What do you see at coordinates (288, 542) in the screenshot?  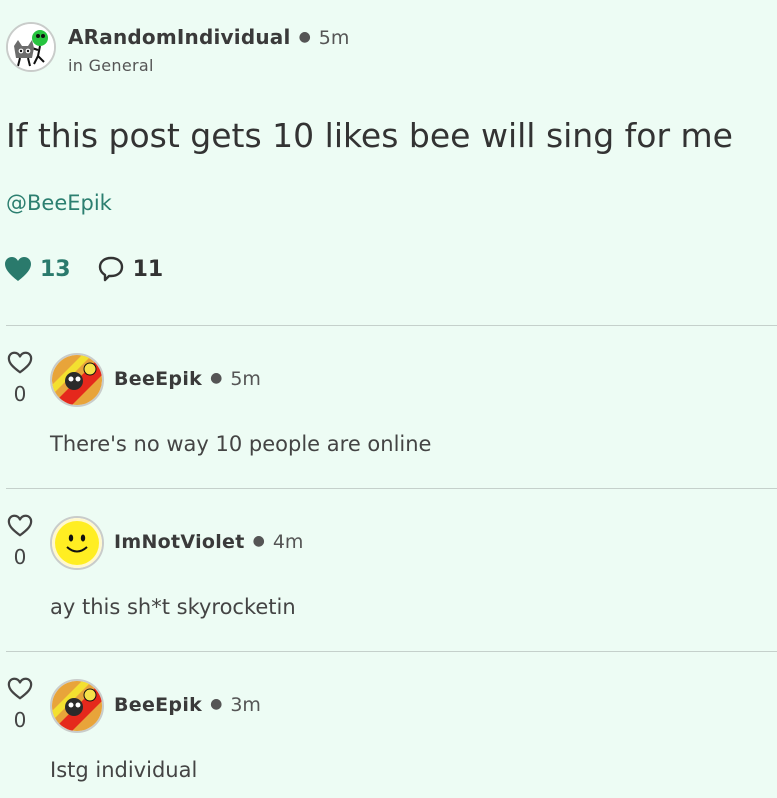 I see `comment-time: 4m` at bounding box center [288, 542].